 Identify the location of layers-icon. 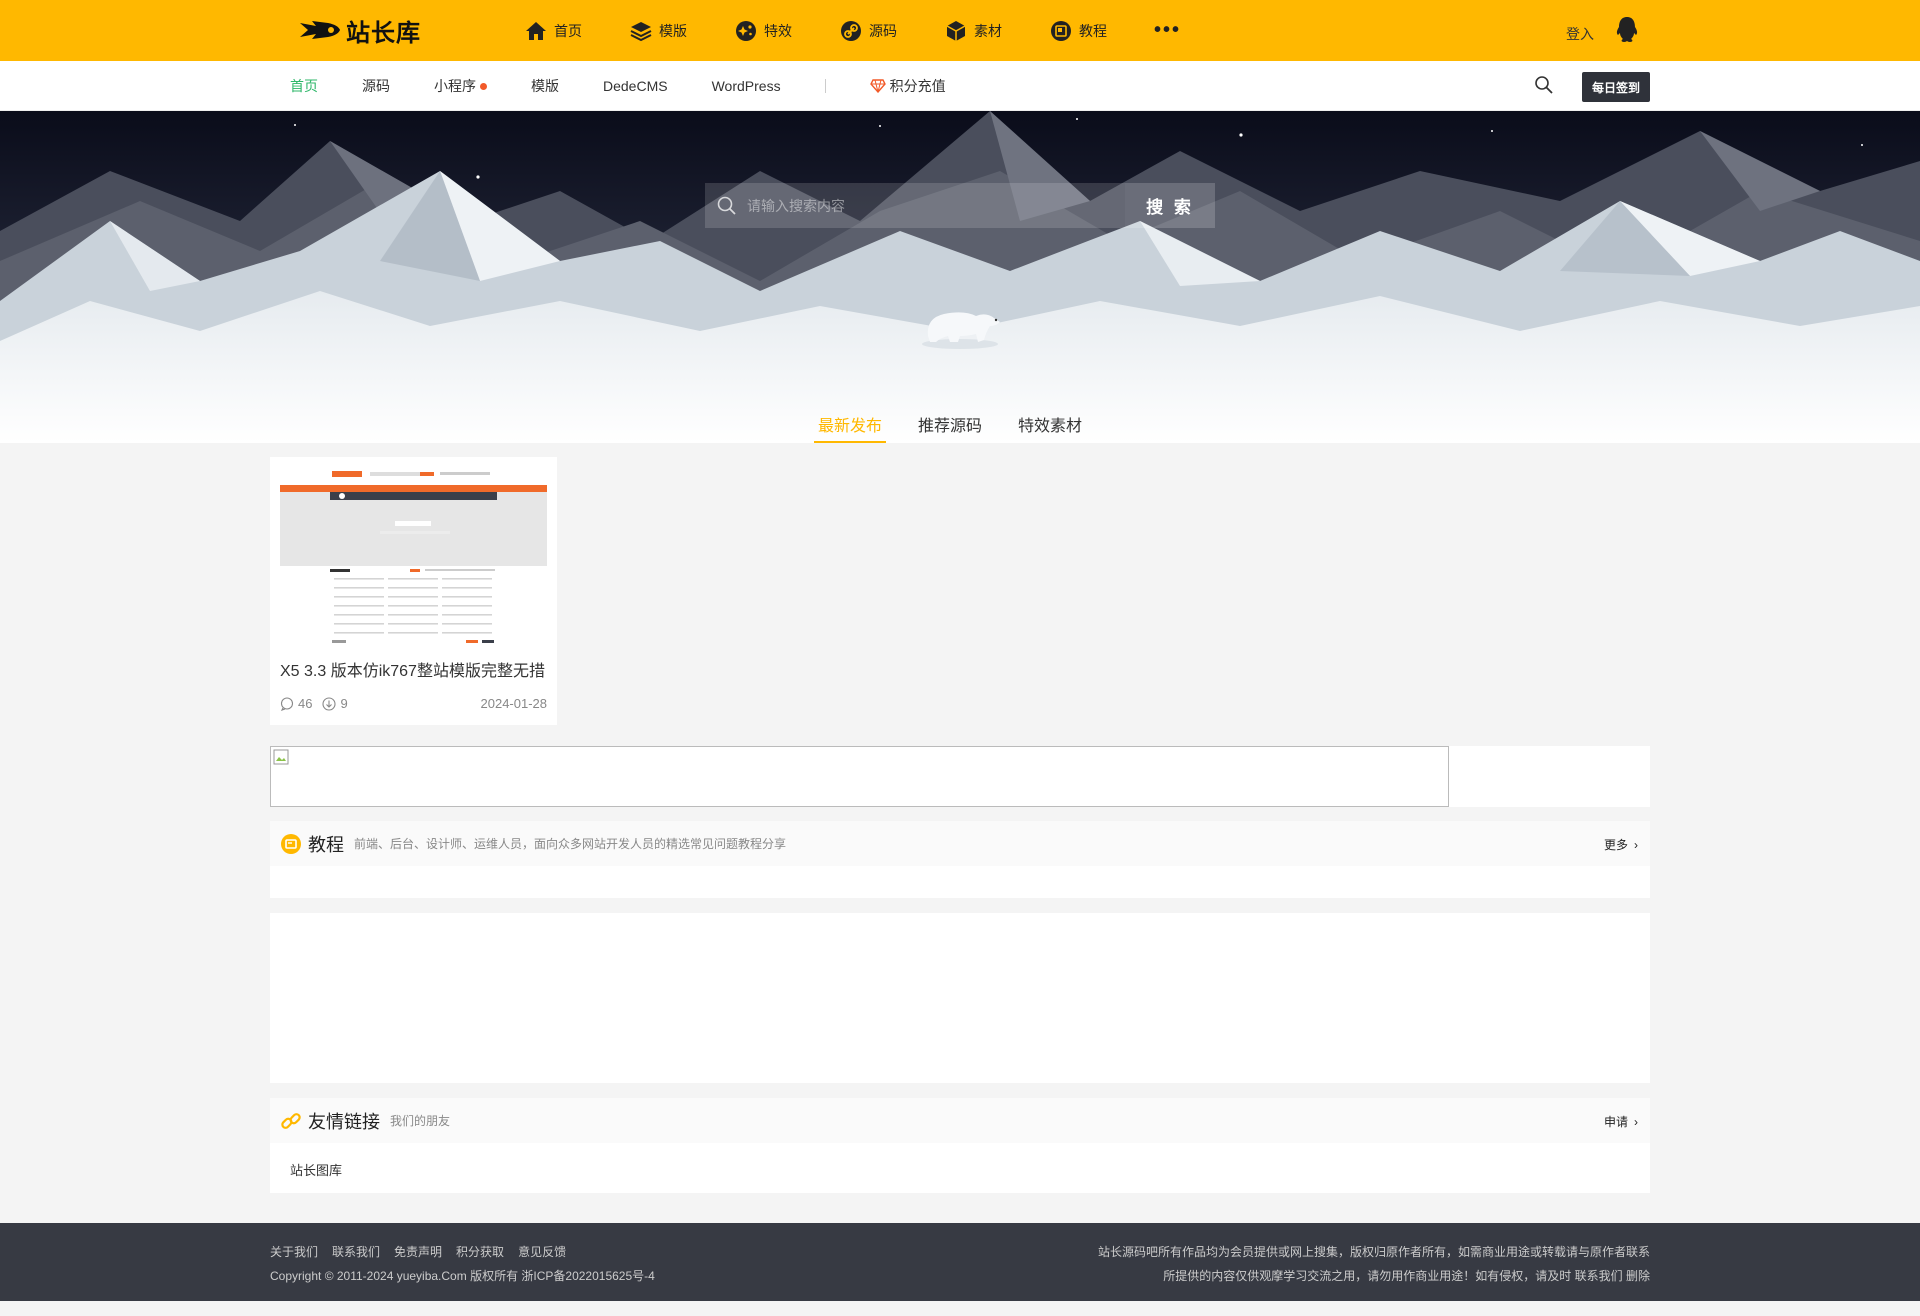
(641, 31).